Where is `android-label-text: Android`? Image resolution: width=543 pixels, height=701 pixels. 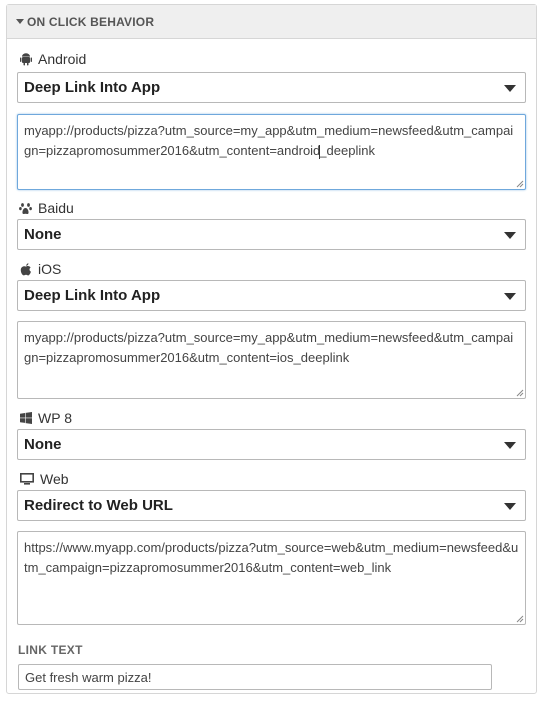
android-label-text: Android is located at coordinates (62, 59).